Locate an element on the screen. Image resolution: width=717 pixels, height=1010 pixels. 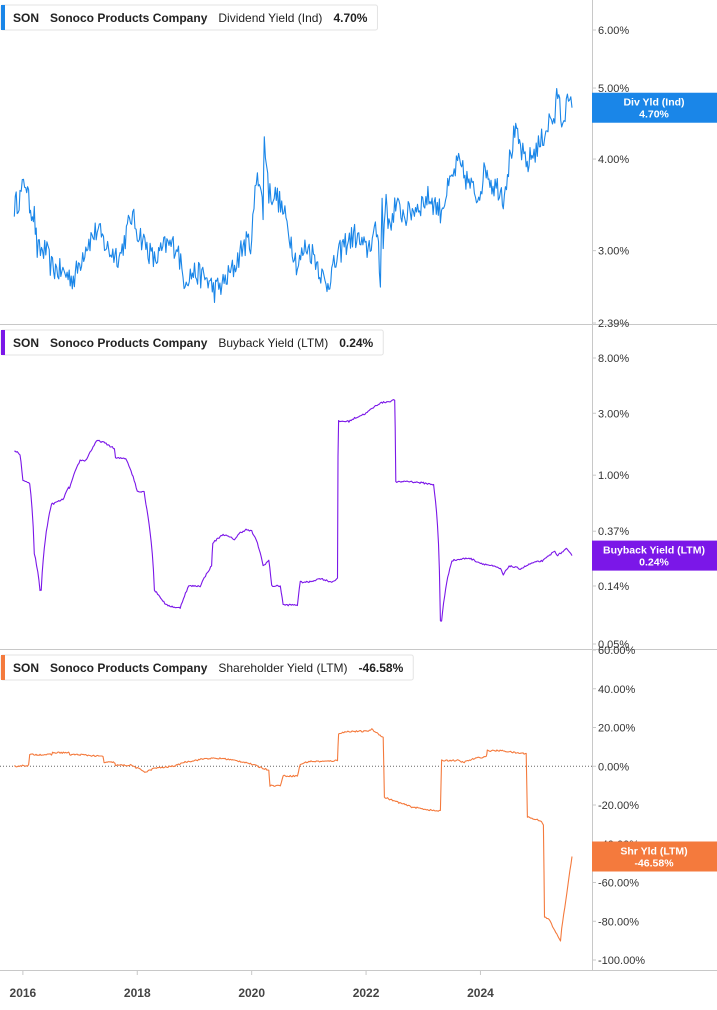
y-tick-label: 3.00% is located at coordinates (613, 414).